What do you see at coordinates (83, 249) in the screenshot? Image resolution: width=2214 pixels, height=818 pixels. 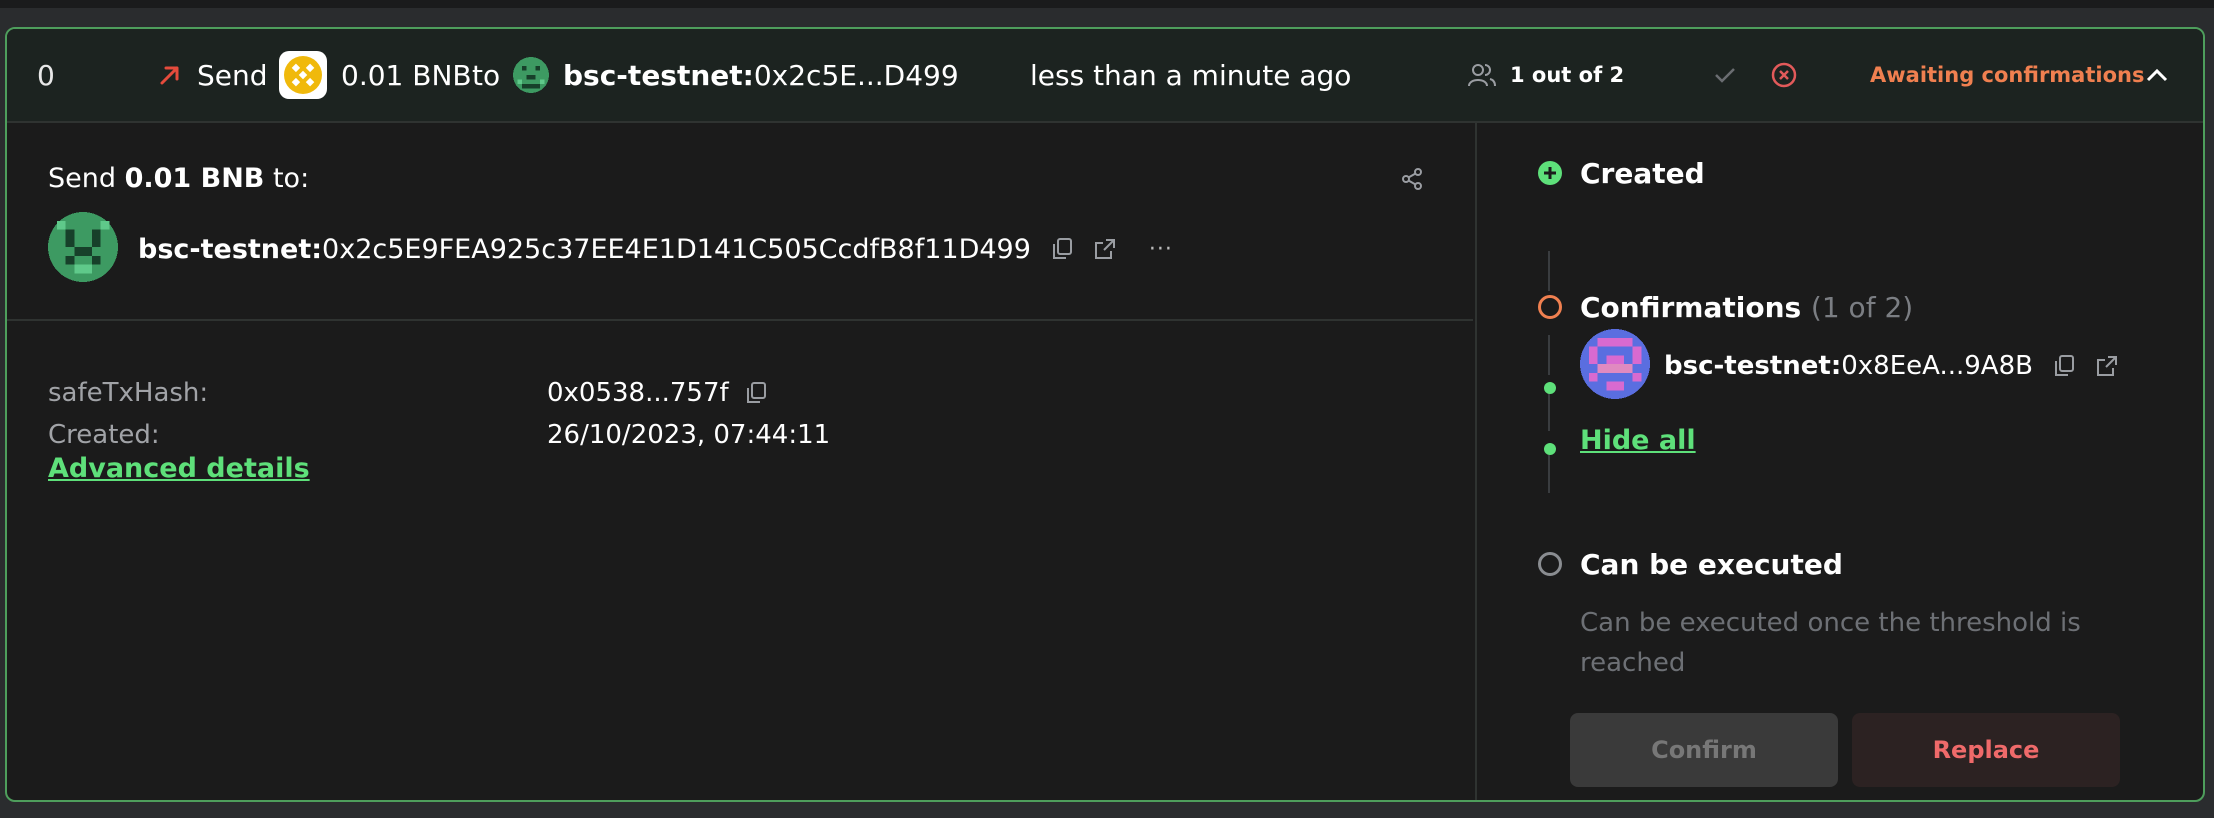 I see `recipient-identicon-large` at bounding box center [83, 249].